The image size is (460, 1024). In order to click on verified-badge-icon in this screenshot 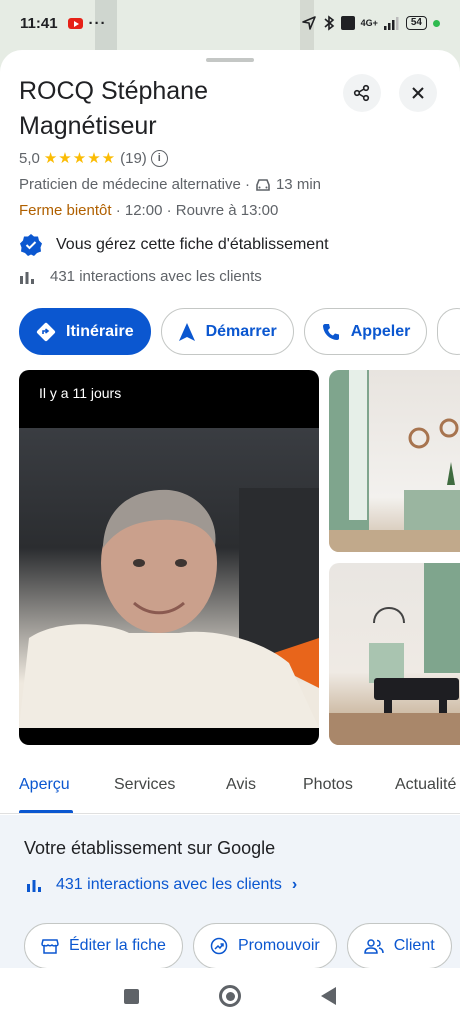, I will do `click(31, 245)`.